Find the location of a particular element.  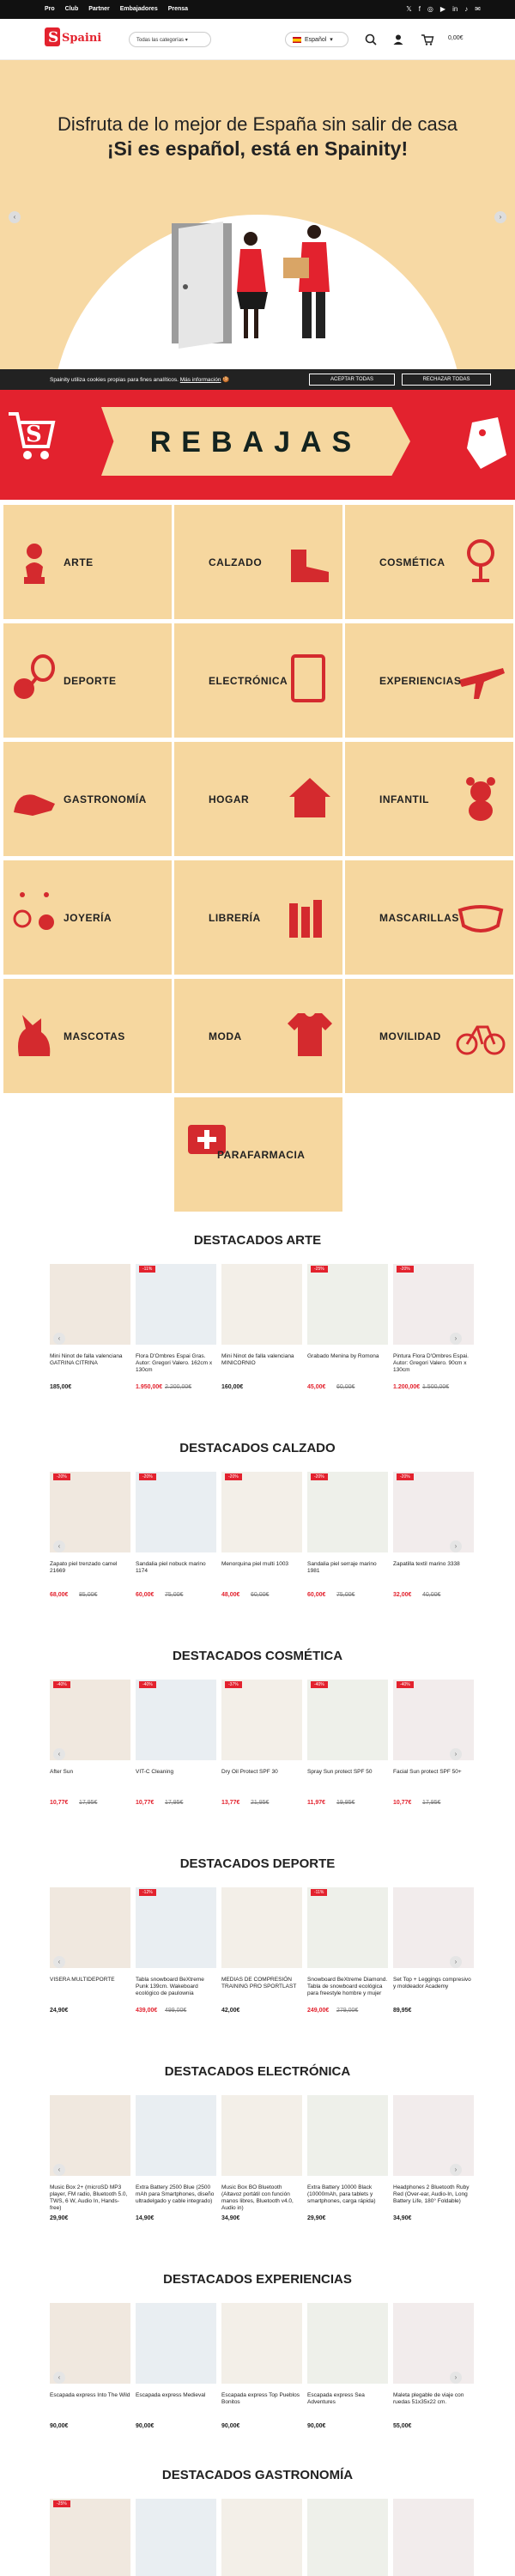

hero-next-button: › is located at coordinates (500, 217).